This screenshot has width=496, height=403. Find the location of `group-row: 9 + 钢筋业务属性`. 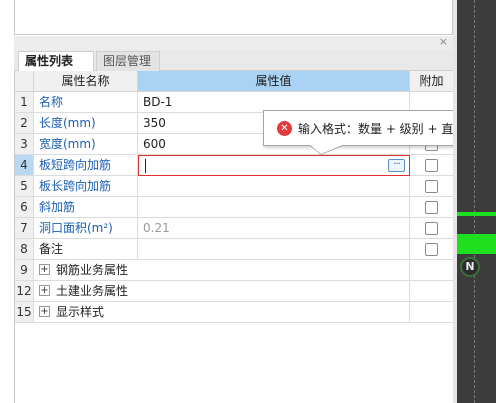

group-row: 9 + 钢筋业务属性 is located at coordinates (234, 270).